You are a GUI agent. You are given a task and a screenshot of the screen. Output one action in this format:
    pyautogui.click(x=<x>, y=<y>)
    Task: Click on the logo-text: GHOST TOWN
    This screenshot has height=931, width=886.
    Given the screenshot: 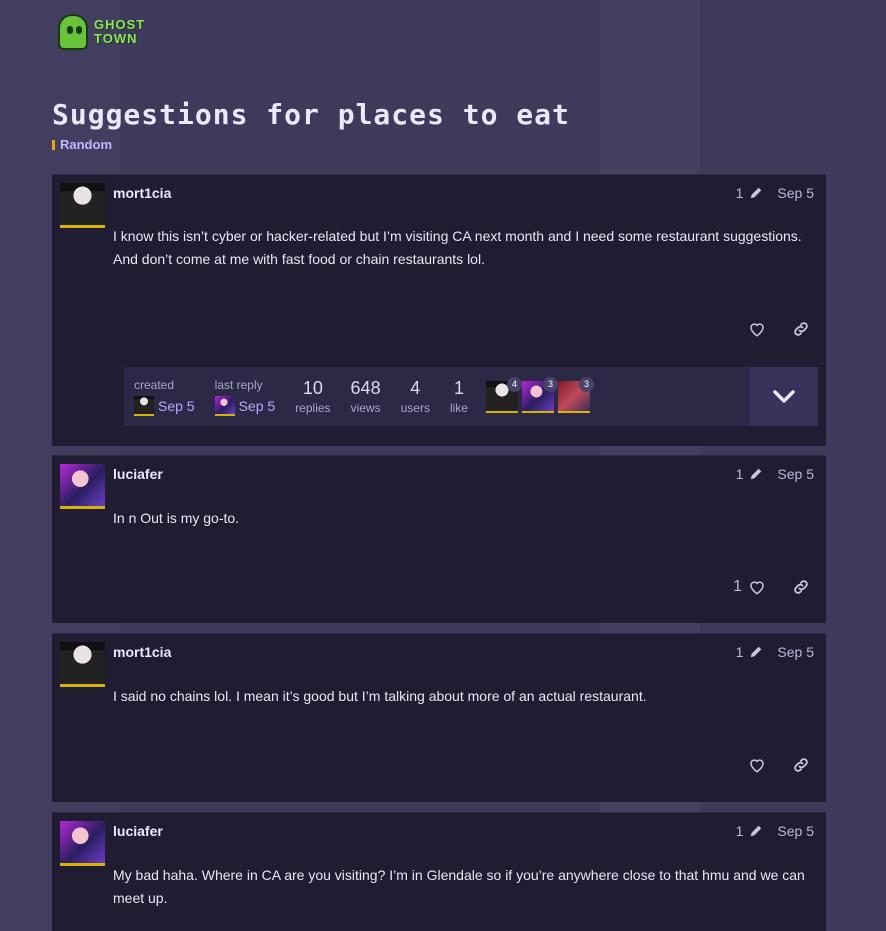 What is the action you would take?
    pyautogui.click(x=119, y=32)
    